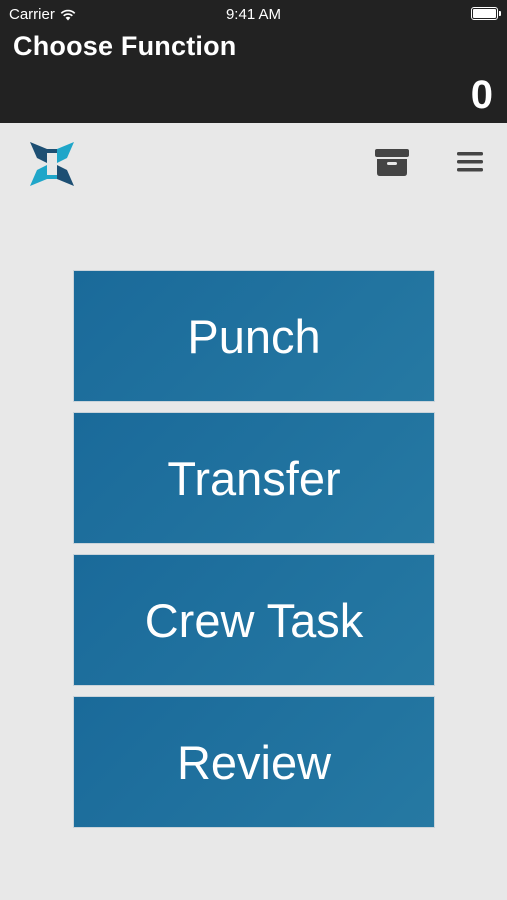 The image size is (507, 900). Describe the element at coordinates (392, 162) in the screenshot. I see `archive-box-icon` at that location.